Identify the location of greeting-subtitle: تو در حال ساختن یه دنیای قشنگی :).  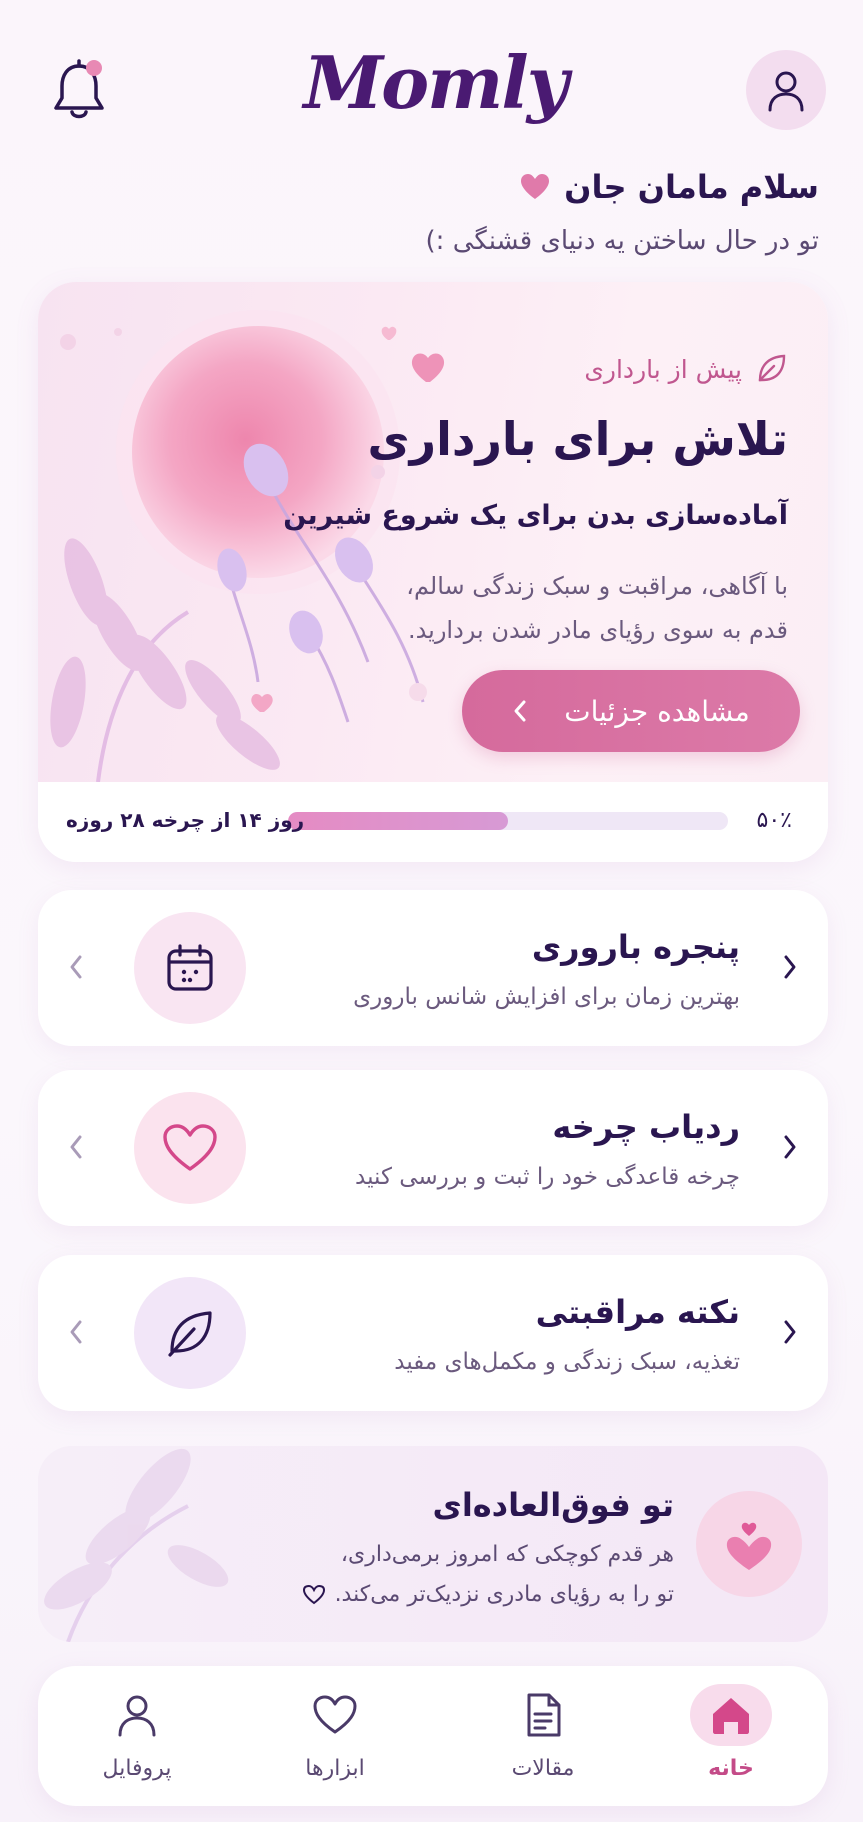
(622, 241).